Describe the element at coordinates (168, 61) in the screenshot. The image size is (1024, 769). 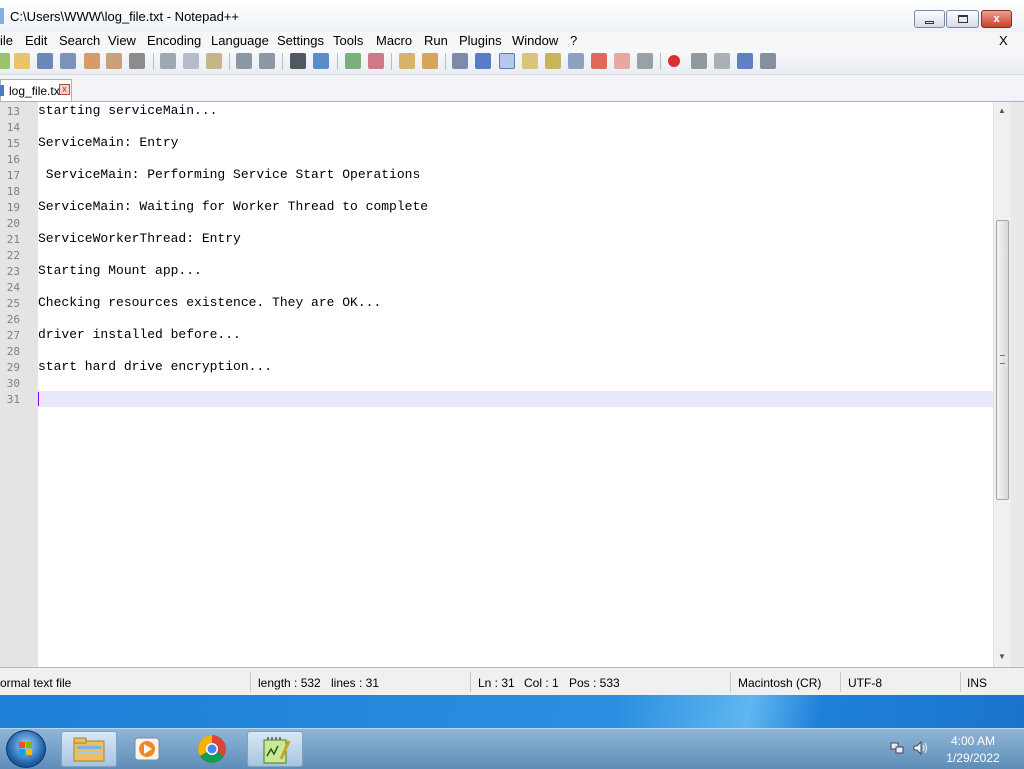
I see `cut-icon` at that location.